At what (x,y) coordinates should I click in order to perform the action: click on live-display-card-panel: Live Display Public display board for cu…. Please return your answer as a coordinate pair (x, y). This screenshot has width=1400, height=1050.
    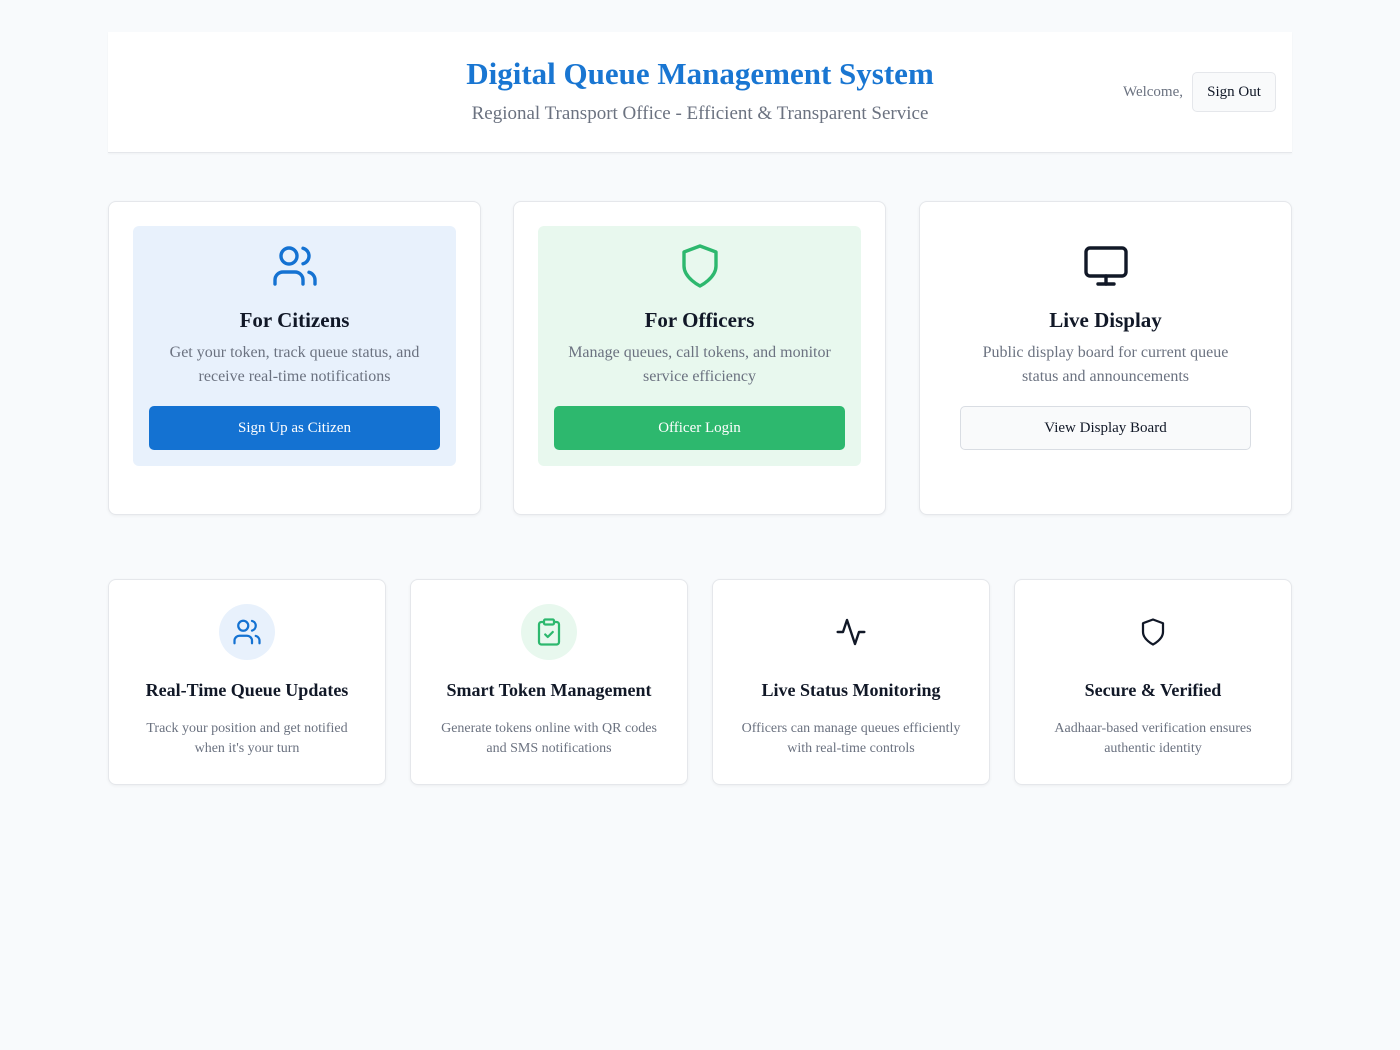
    Looking at the image, I should click on (1105, 346).